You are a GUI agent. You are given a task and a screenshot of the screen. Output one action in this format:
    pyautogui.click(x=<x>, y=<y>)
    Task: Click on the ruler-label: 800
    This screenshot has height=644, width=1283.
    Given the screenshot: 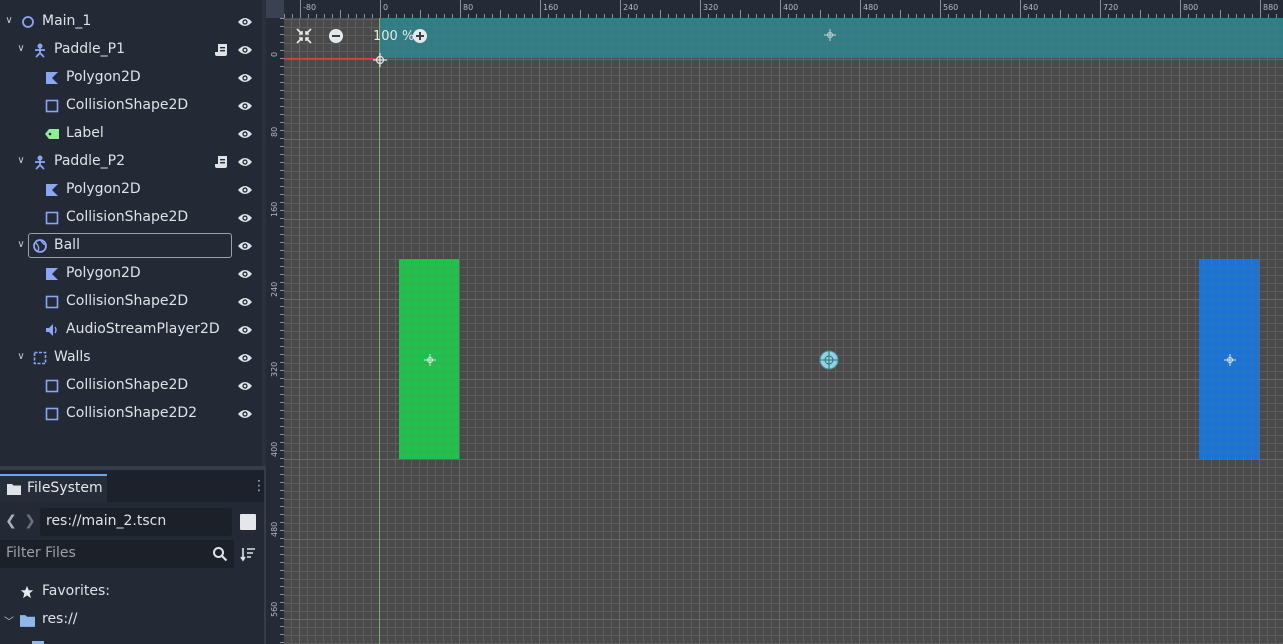 What is the action you would take?
    pyautogui.click(x=1190, y=7)
    